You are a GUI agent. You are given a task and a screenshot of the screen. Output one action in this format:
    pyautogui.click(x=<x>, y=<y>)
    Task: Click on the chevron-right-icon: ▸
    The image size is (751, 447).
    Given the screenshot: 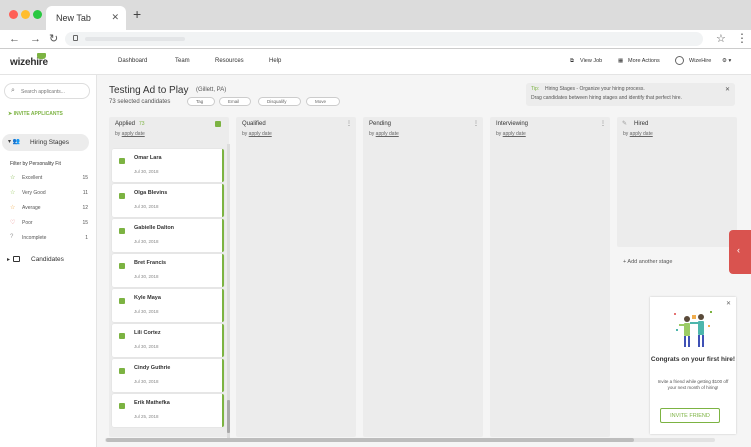 What is the action you would take?
    pyautogui.click(x=9, y=260)
    